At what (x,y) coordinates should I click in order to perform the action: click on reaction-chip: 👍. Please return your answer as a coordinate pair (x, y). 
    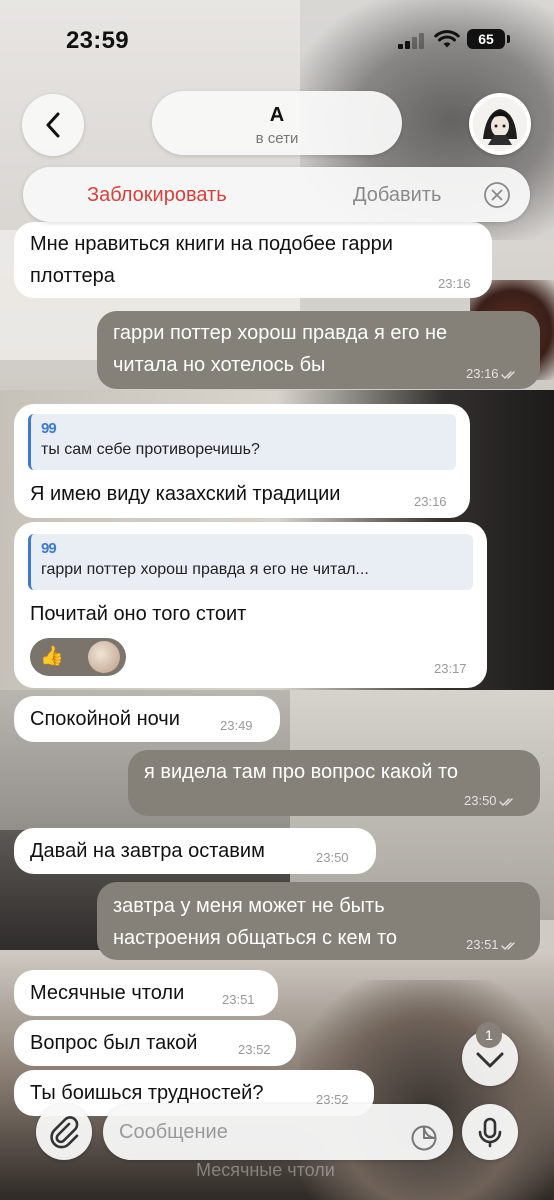
    Looking at the image, I should click on (78, 657).